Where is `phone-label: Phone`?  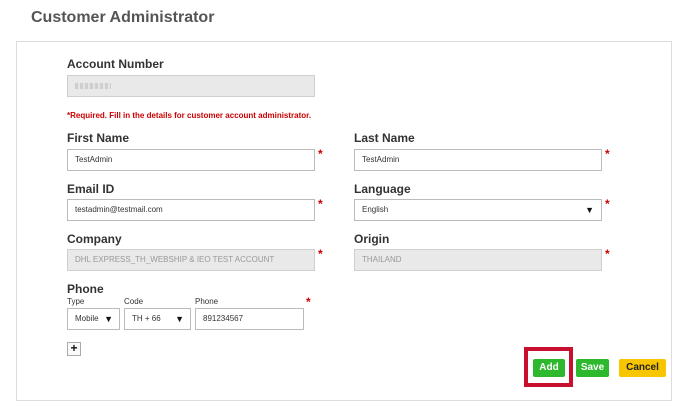 phone-label: Phone is located at coordinates (85, 289).